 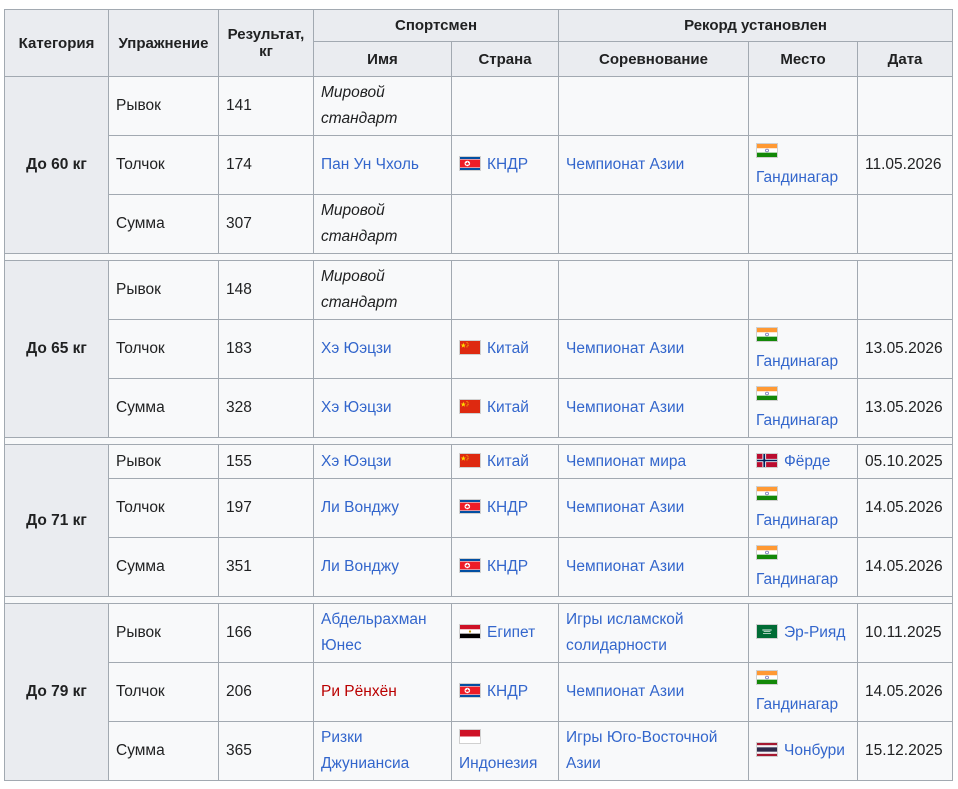 What do you see at coordinates (365, 750) in the screenshot?
I see `athlete-name-link: Ризки Джуниансиа` at bounding box center [365, 750].